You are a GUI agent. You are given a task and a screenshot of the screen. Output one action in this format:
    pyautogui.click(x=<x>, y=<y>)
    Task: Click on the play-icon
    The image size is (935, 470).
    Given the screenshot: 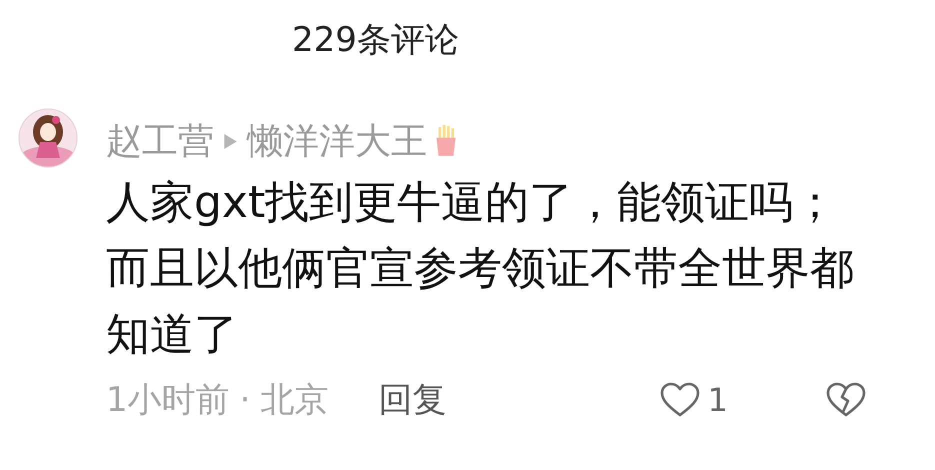 What is the action you would take?
    pyautogui.click(x=230, y=141)
    